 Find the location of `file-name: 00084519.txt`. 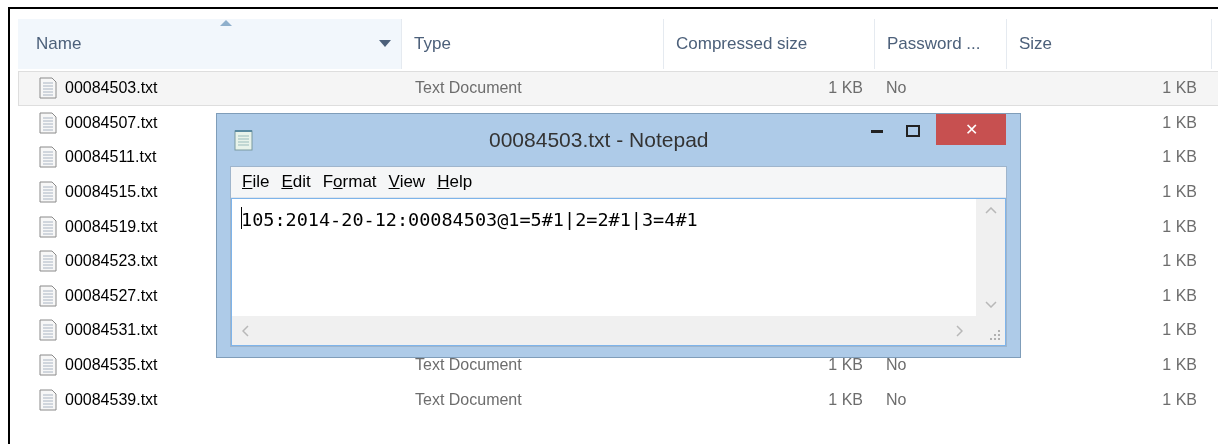

file-name: 00084519.txt is located at coordinates (111, 226).